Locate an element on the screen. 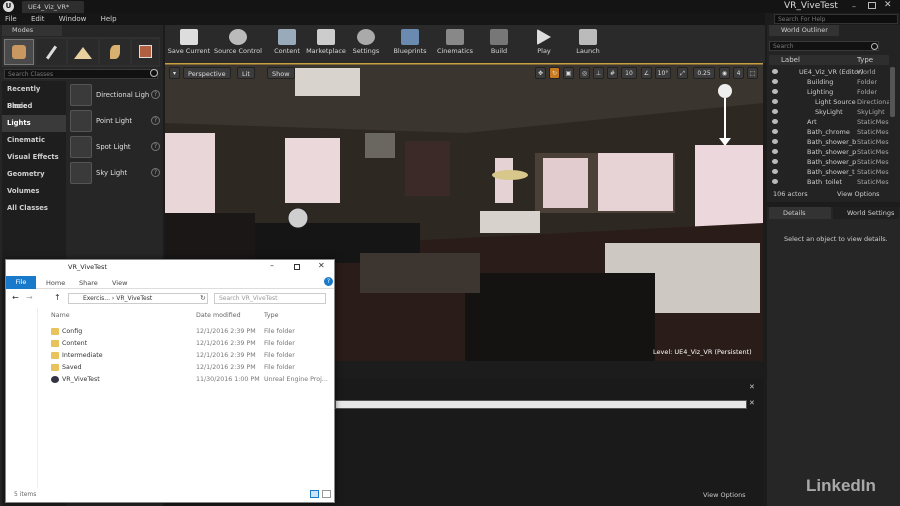  category-visual-effects: Visual Effects is located at coordinates (34, 157).